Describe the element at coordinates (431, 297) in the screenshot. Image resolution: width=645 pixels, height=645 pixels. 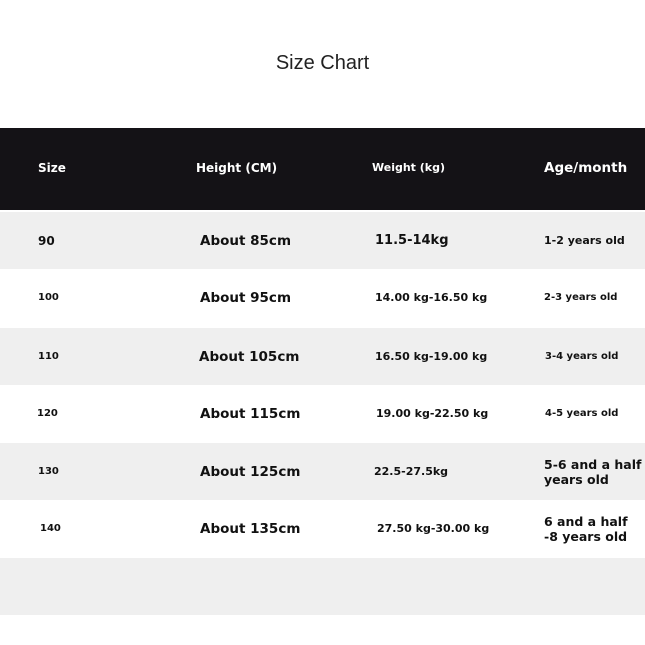
I see `weight-cell: 14.00 kg-16.50 kg` at that location.